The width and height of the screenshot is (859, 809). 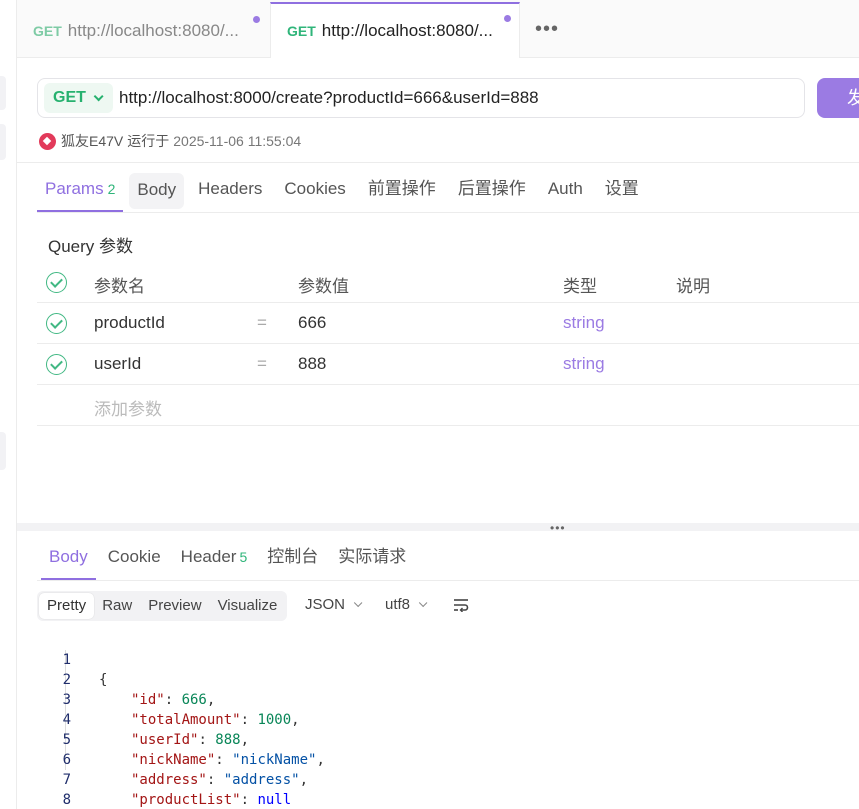 What do you see at coordinates (448, 282) in the screenshot?
I see `table-header-row: 参数名 参数值 类型 说明` at bounding box center [448, 282].